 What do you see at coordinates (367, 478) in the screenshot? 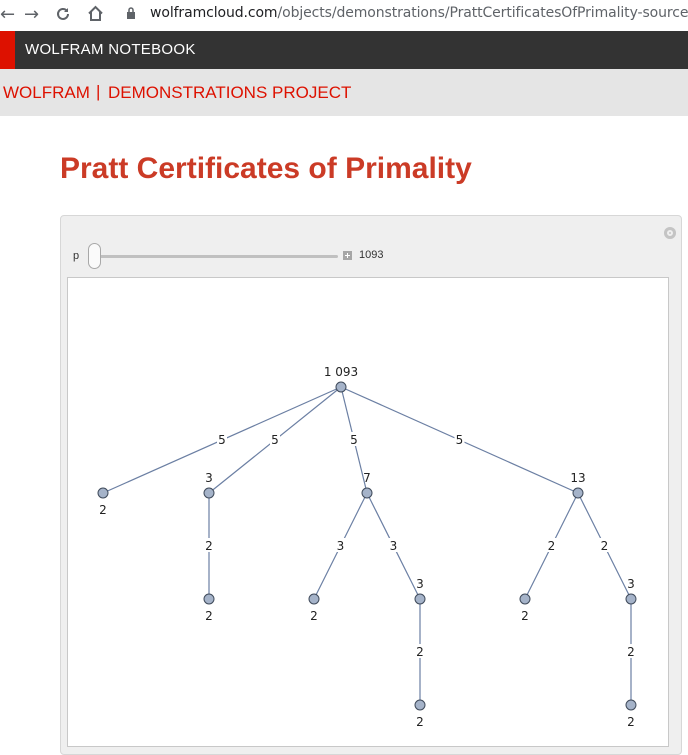
I see `node-label: 7` at bounding box center [367, 478].